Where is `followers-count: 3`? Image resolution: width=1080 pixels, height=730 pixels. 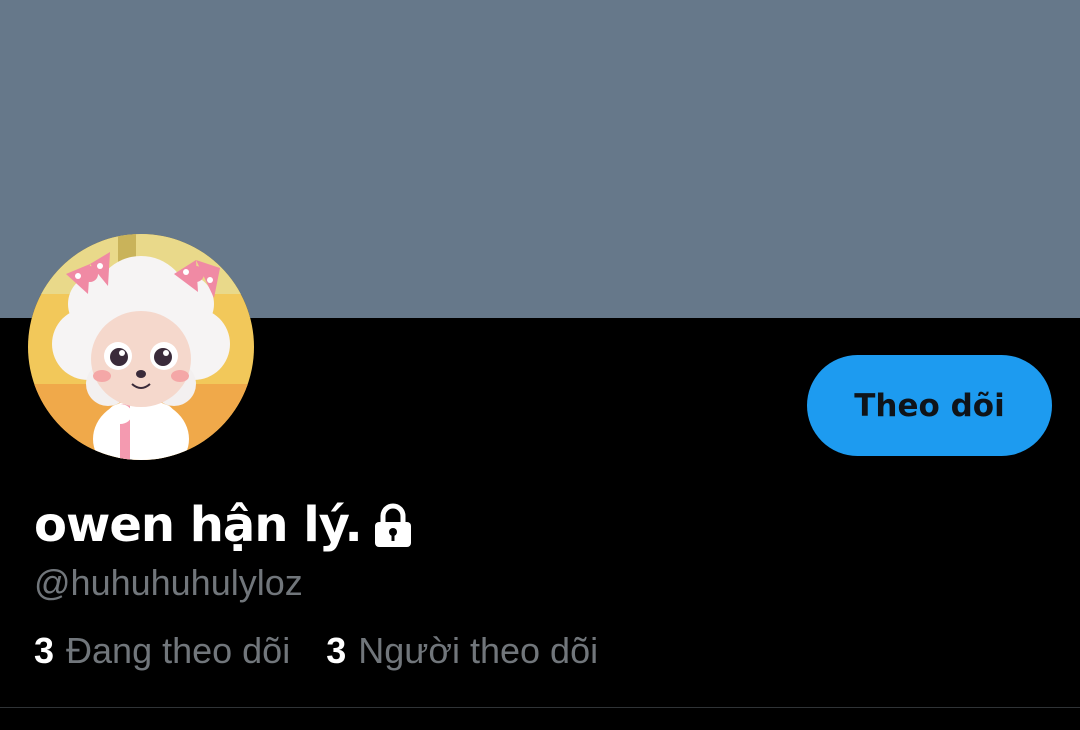
followers-count: 3 is located at coordinates (336, 650).